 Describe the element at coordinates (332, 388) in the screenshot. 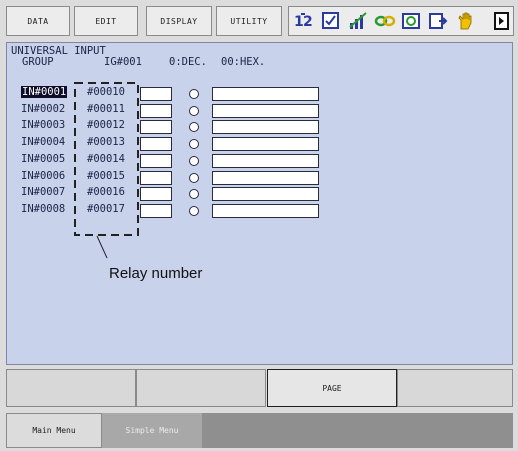

I see `page-button: PAGE` at that location.